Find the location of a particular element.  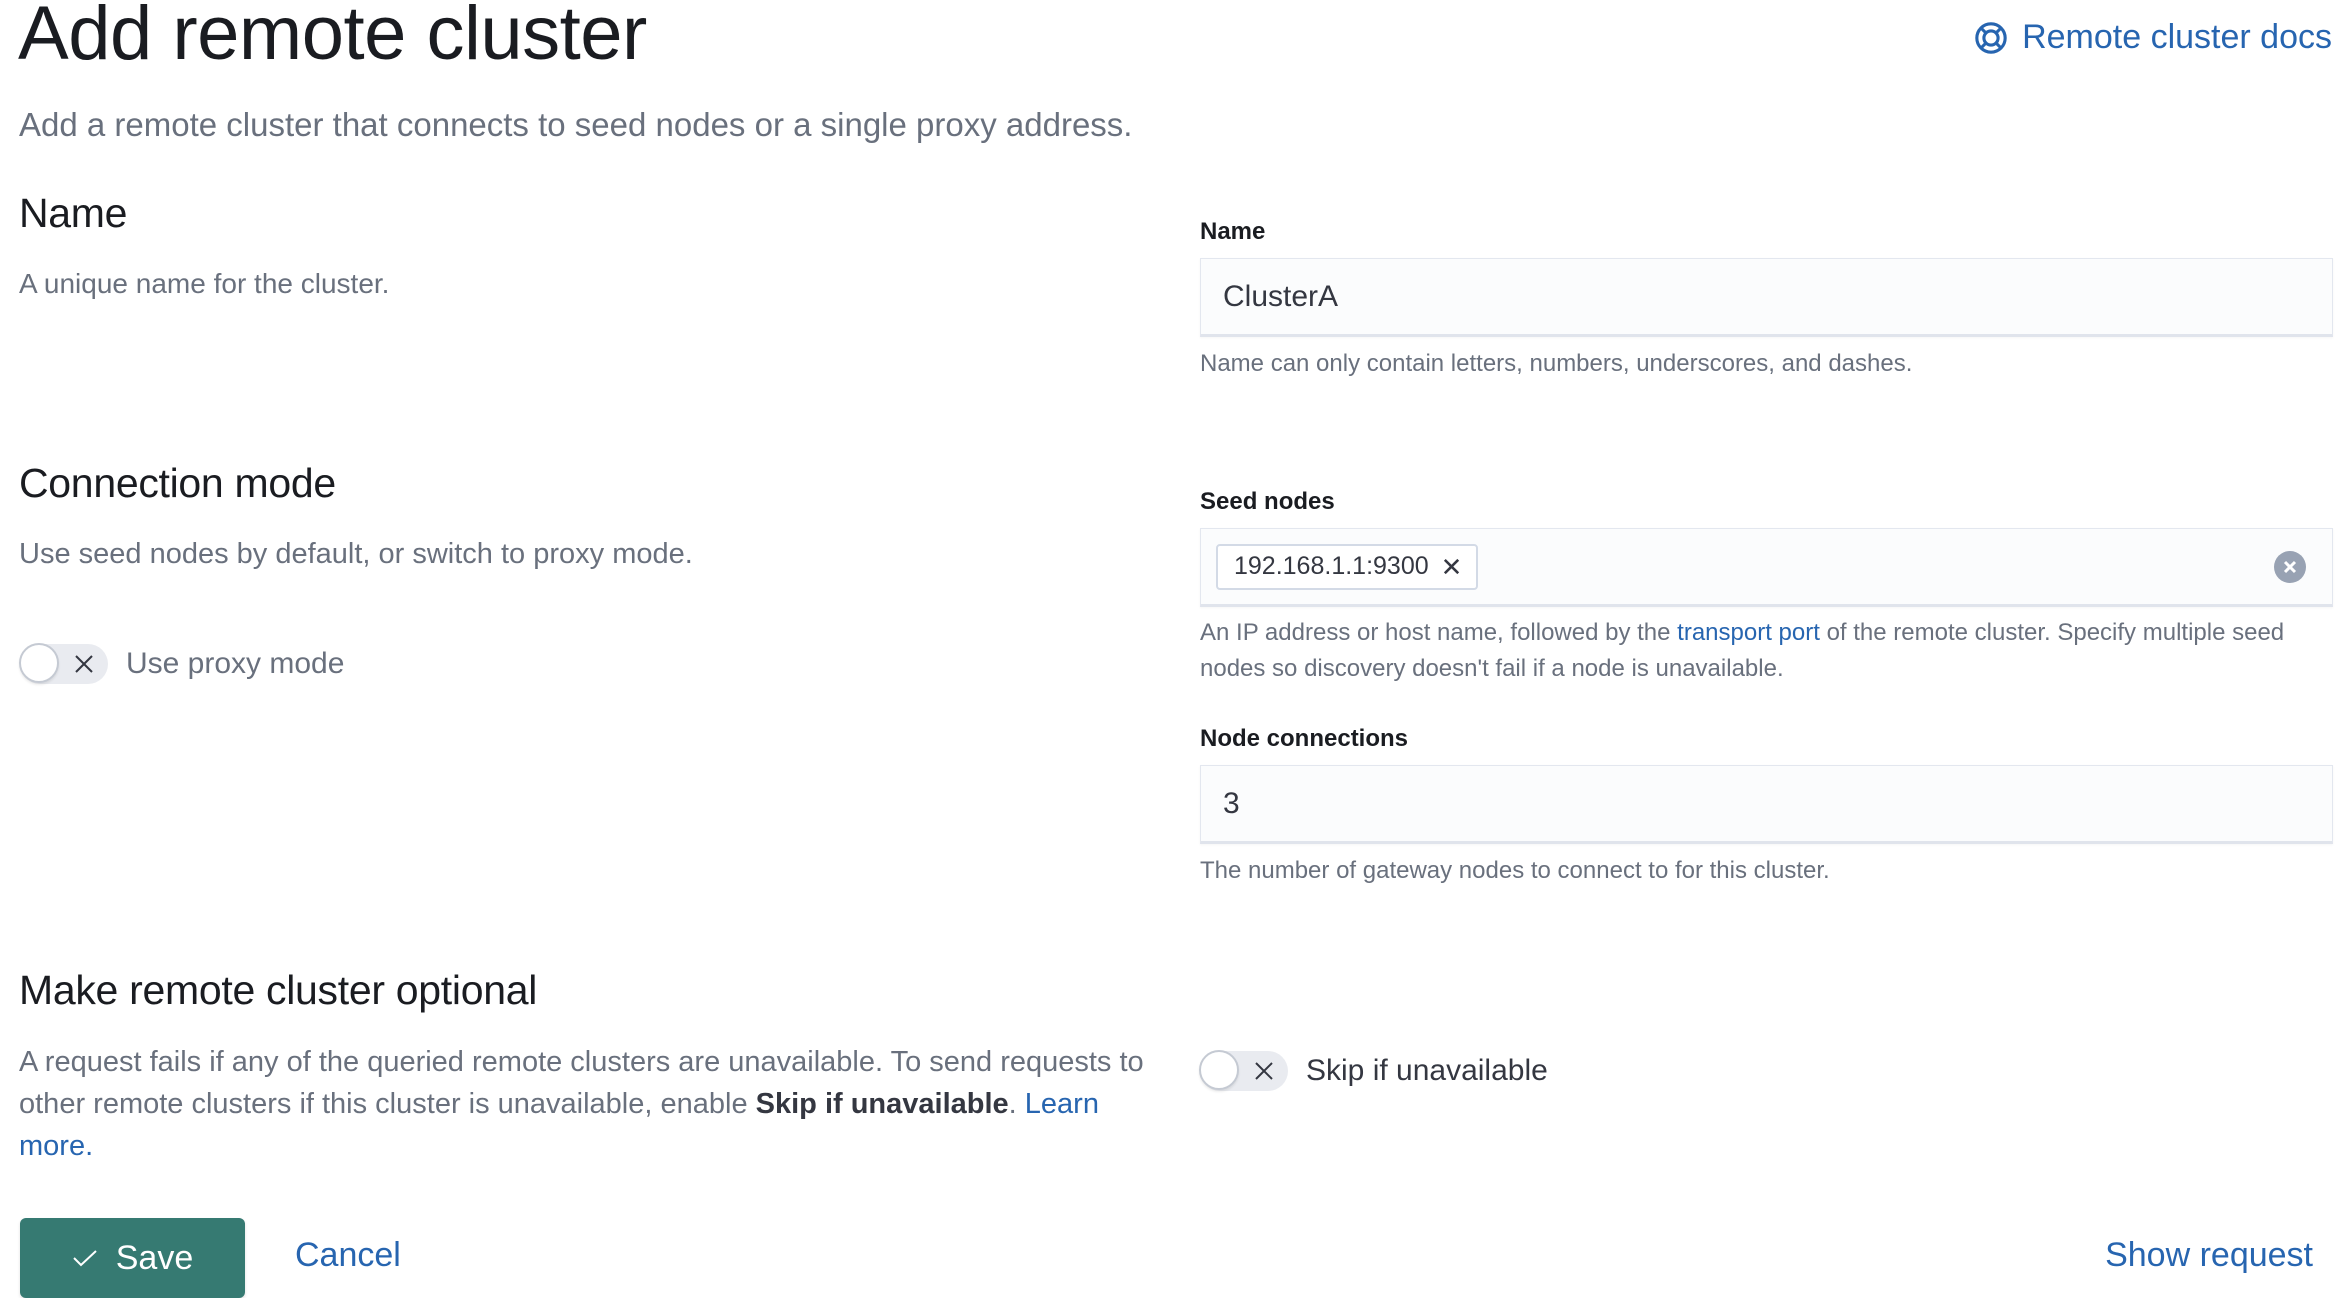

optional-description-bold: Skip if unavailable is located at coordinates (882, 1104).